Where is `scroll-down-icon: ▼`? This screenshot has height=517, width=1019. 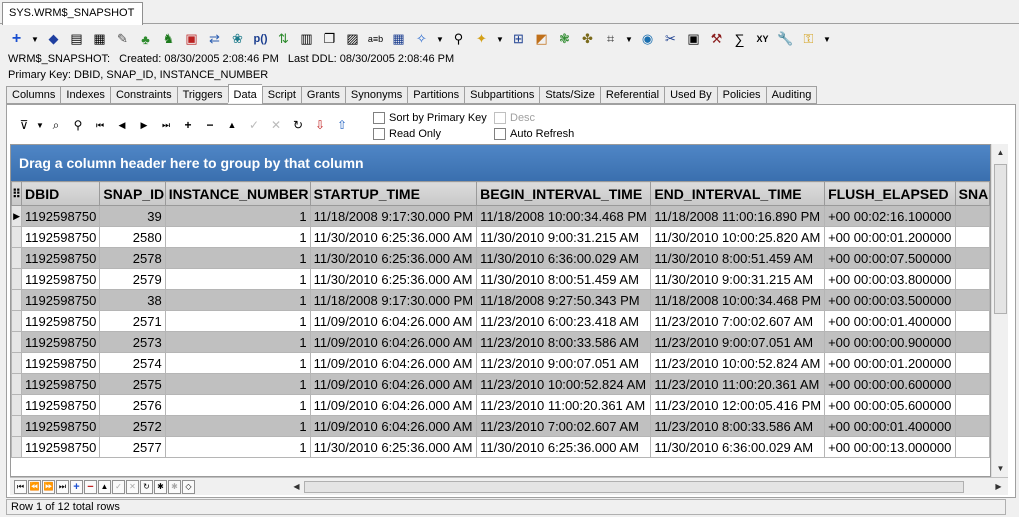
scroll-down-icon: ▼ is located at coordinates (1000, 468).